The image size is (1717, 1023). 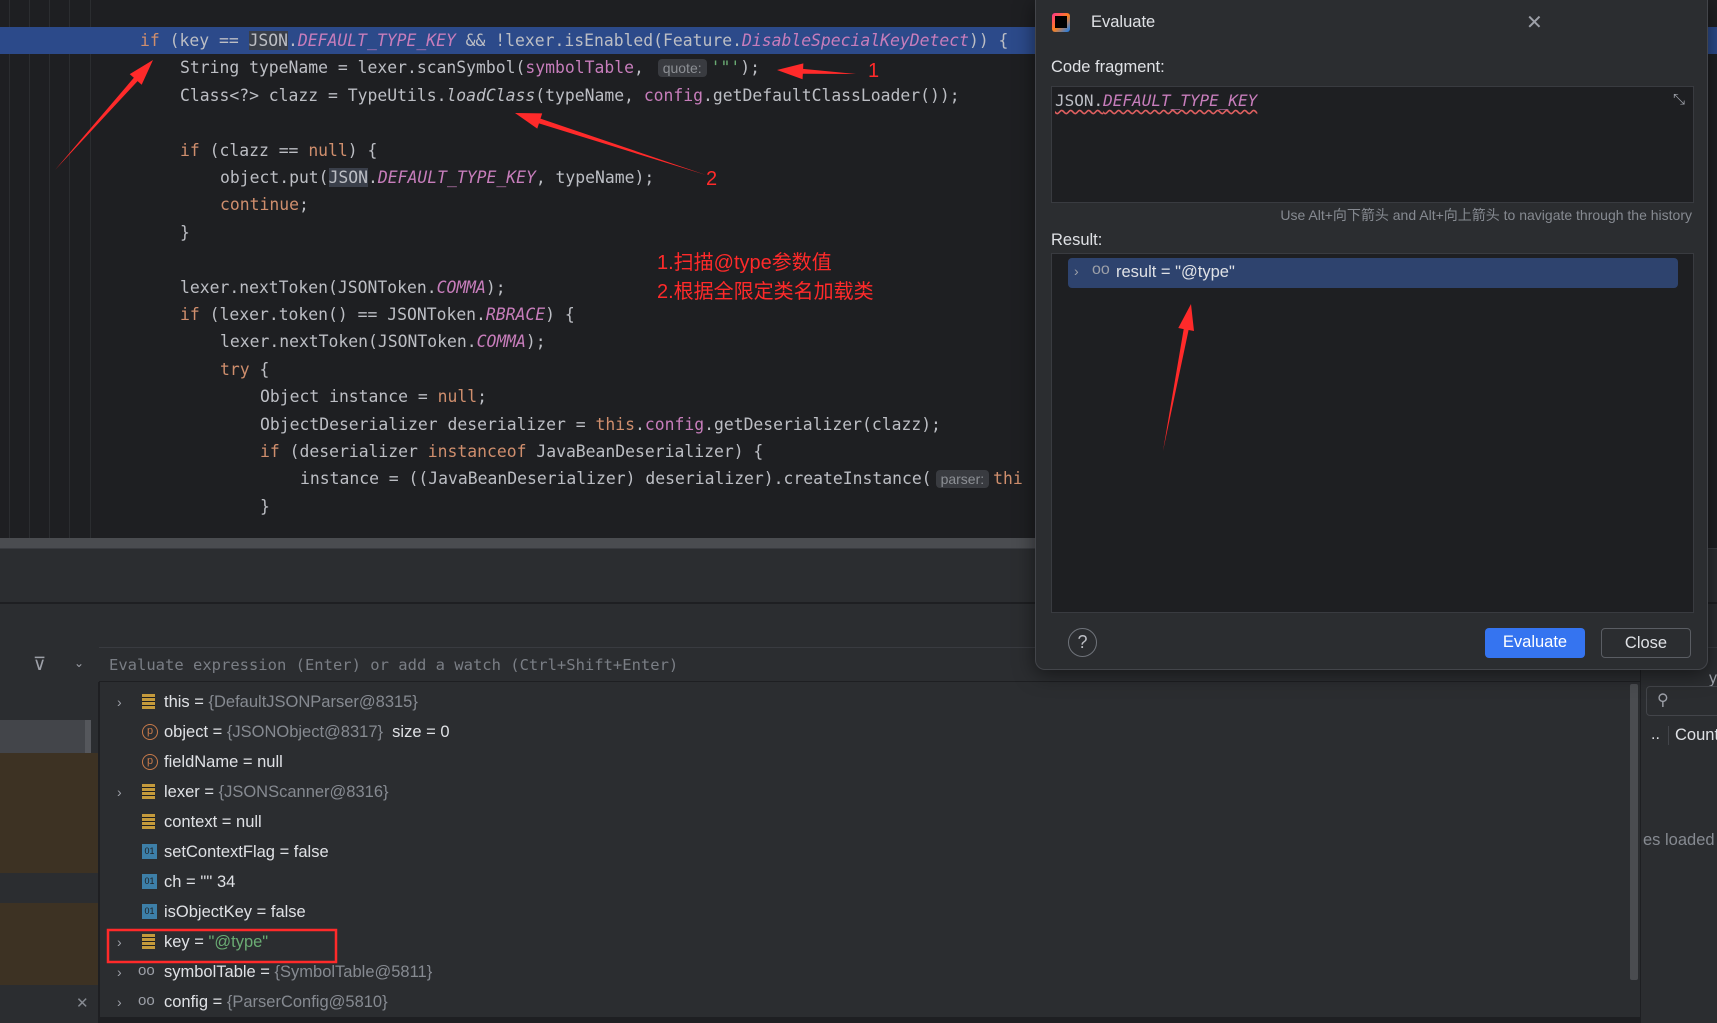 I want to click on arrow1-label: 1, so click(x=874, y=71).